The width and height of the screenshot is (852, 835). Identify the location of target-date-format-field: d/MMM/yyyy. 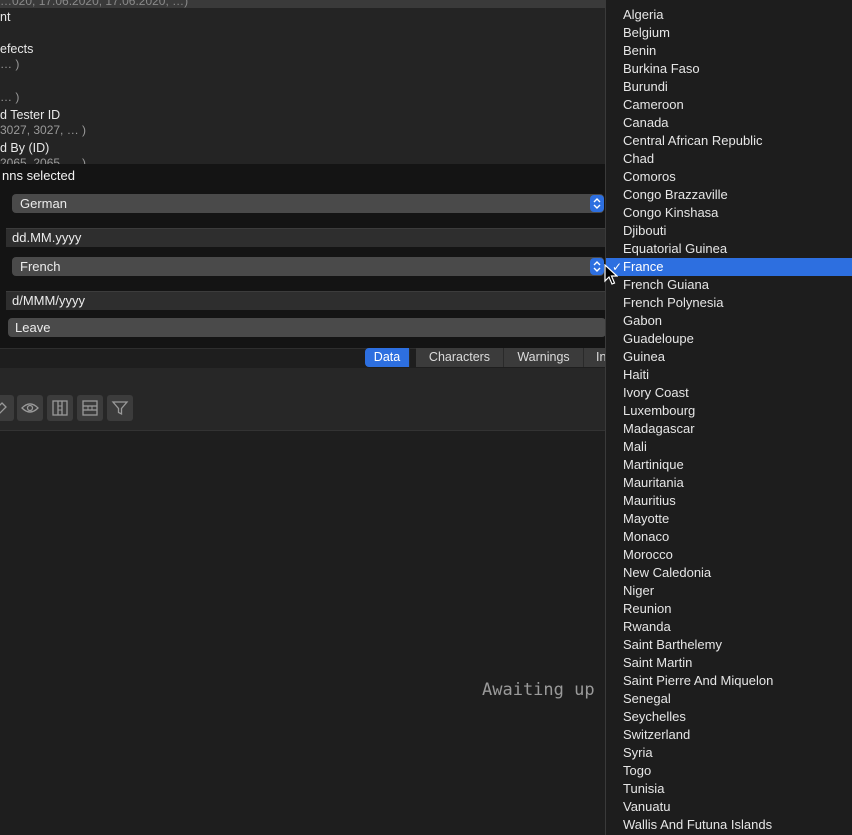
(306, 300).